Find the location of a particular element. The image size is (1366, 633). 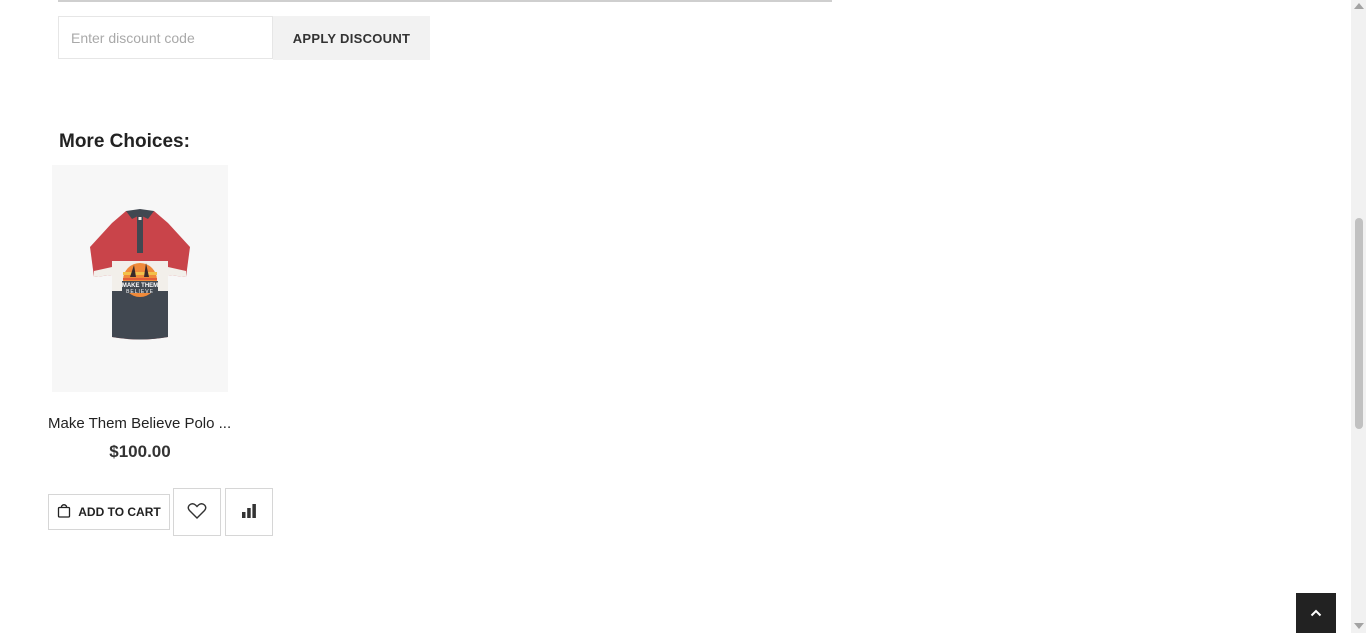

scrollbar-thumb is located at coordinates (1359, 323).